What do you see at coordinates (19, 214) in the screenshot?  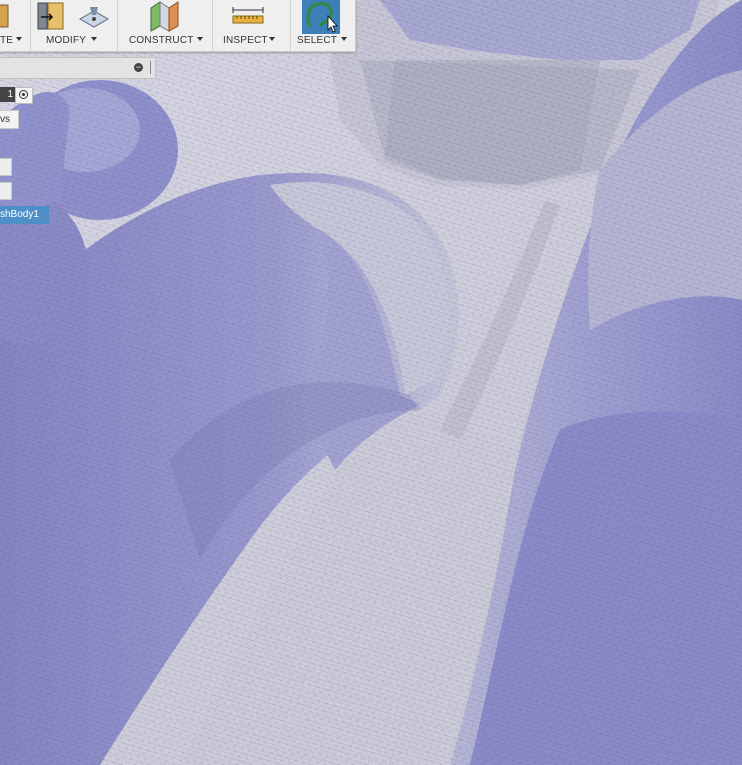 I see `meshbody-label: shBody1` at bounding box center [19, 214].